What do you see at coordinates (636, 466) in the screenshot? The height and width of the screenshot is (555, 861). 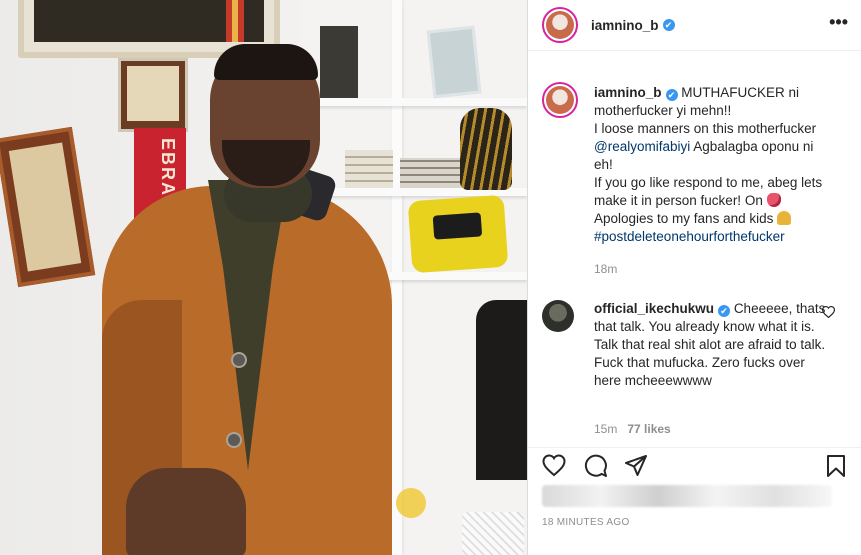 I see `share-icon` at bounding box center [636, 466].